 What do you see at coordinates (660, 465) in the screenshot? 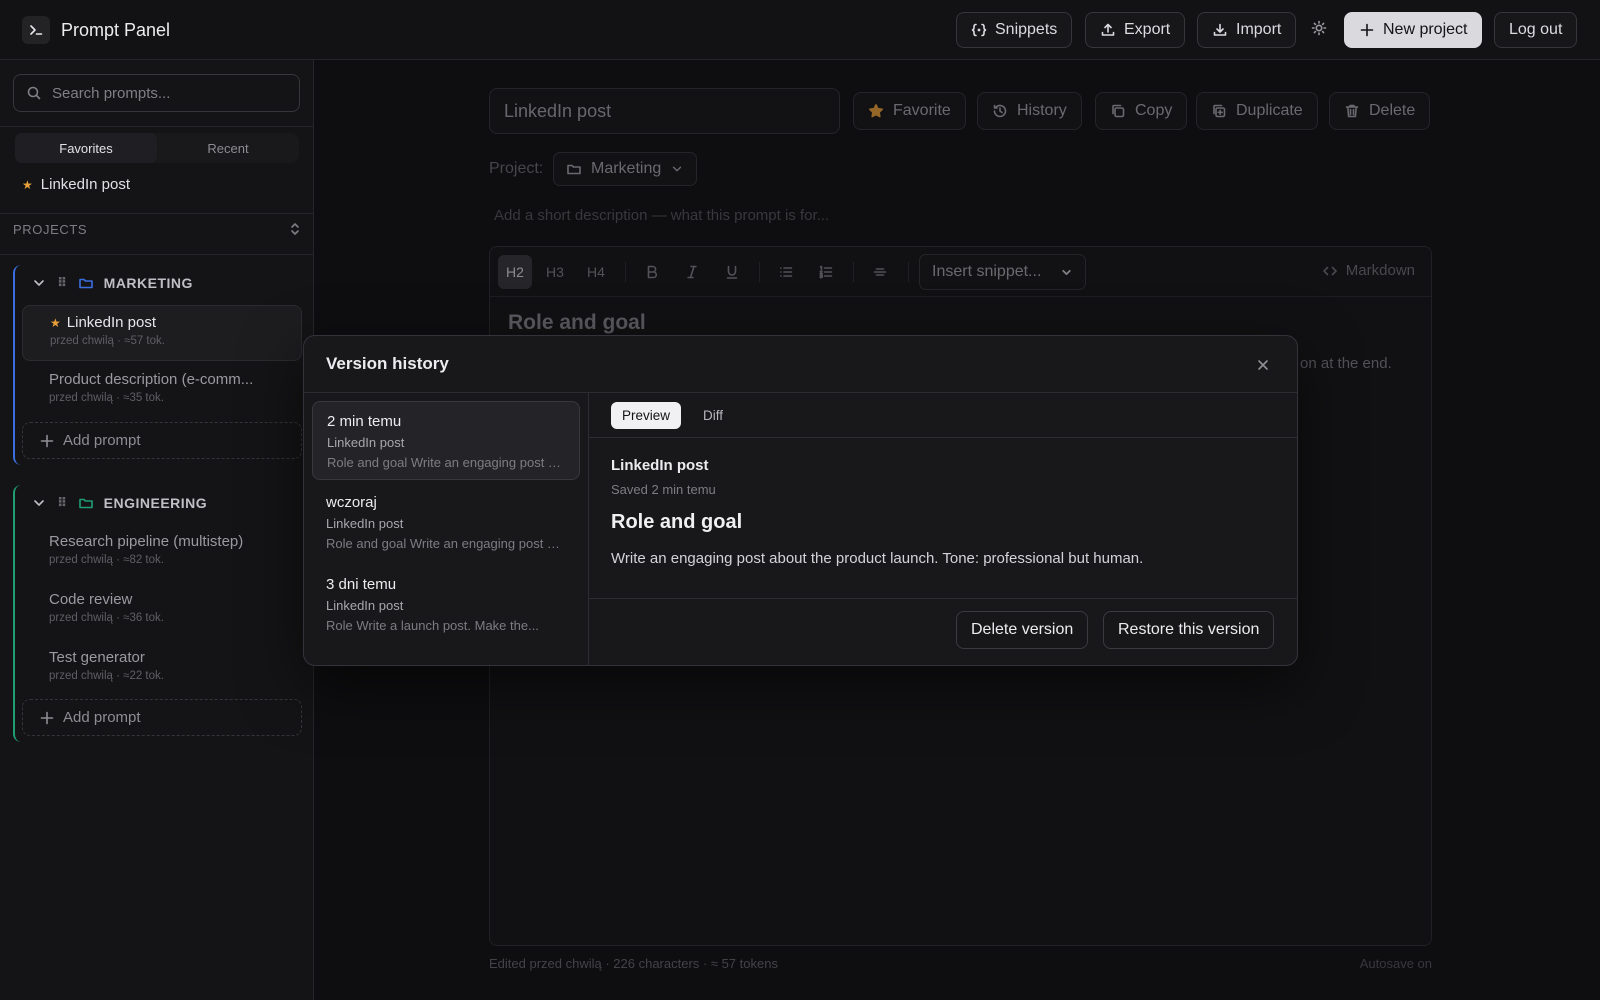
I see `preview-title: LinkedIn post` at bounding box center [660, 465].